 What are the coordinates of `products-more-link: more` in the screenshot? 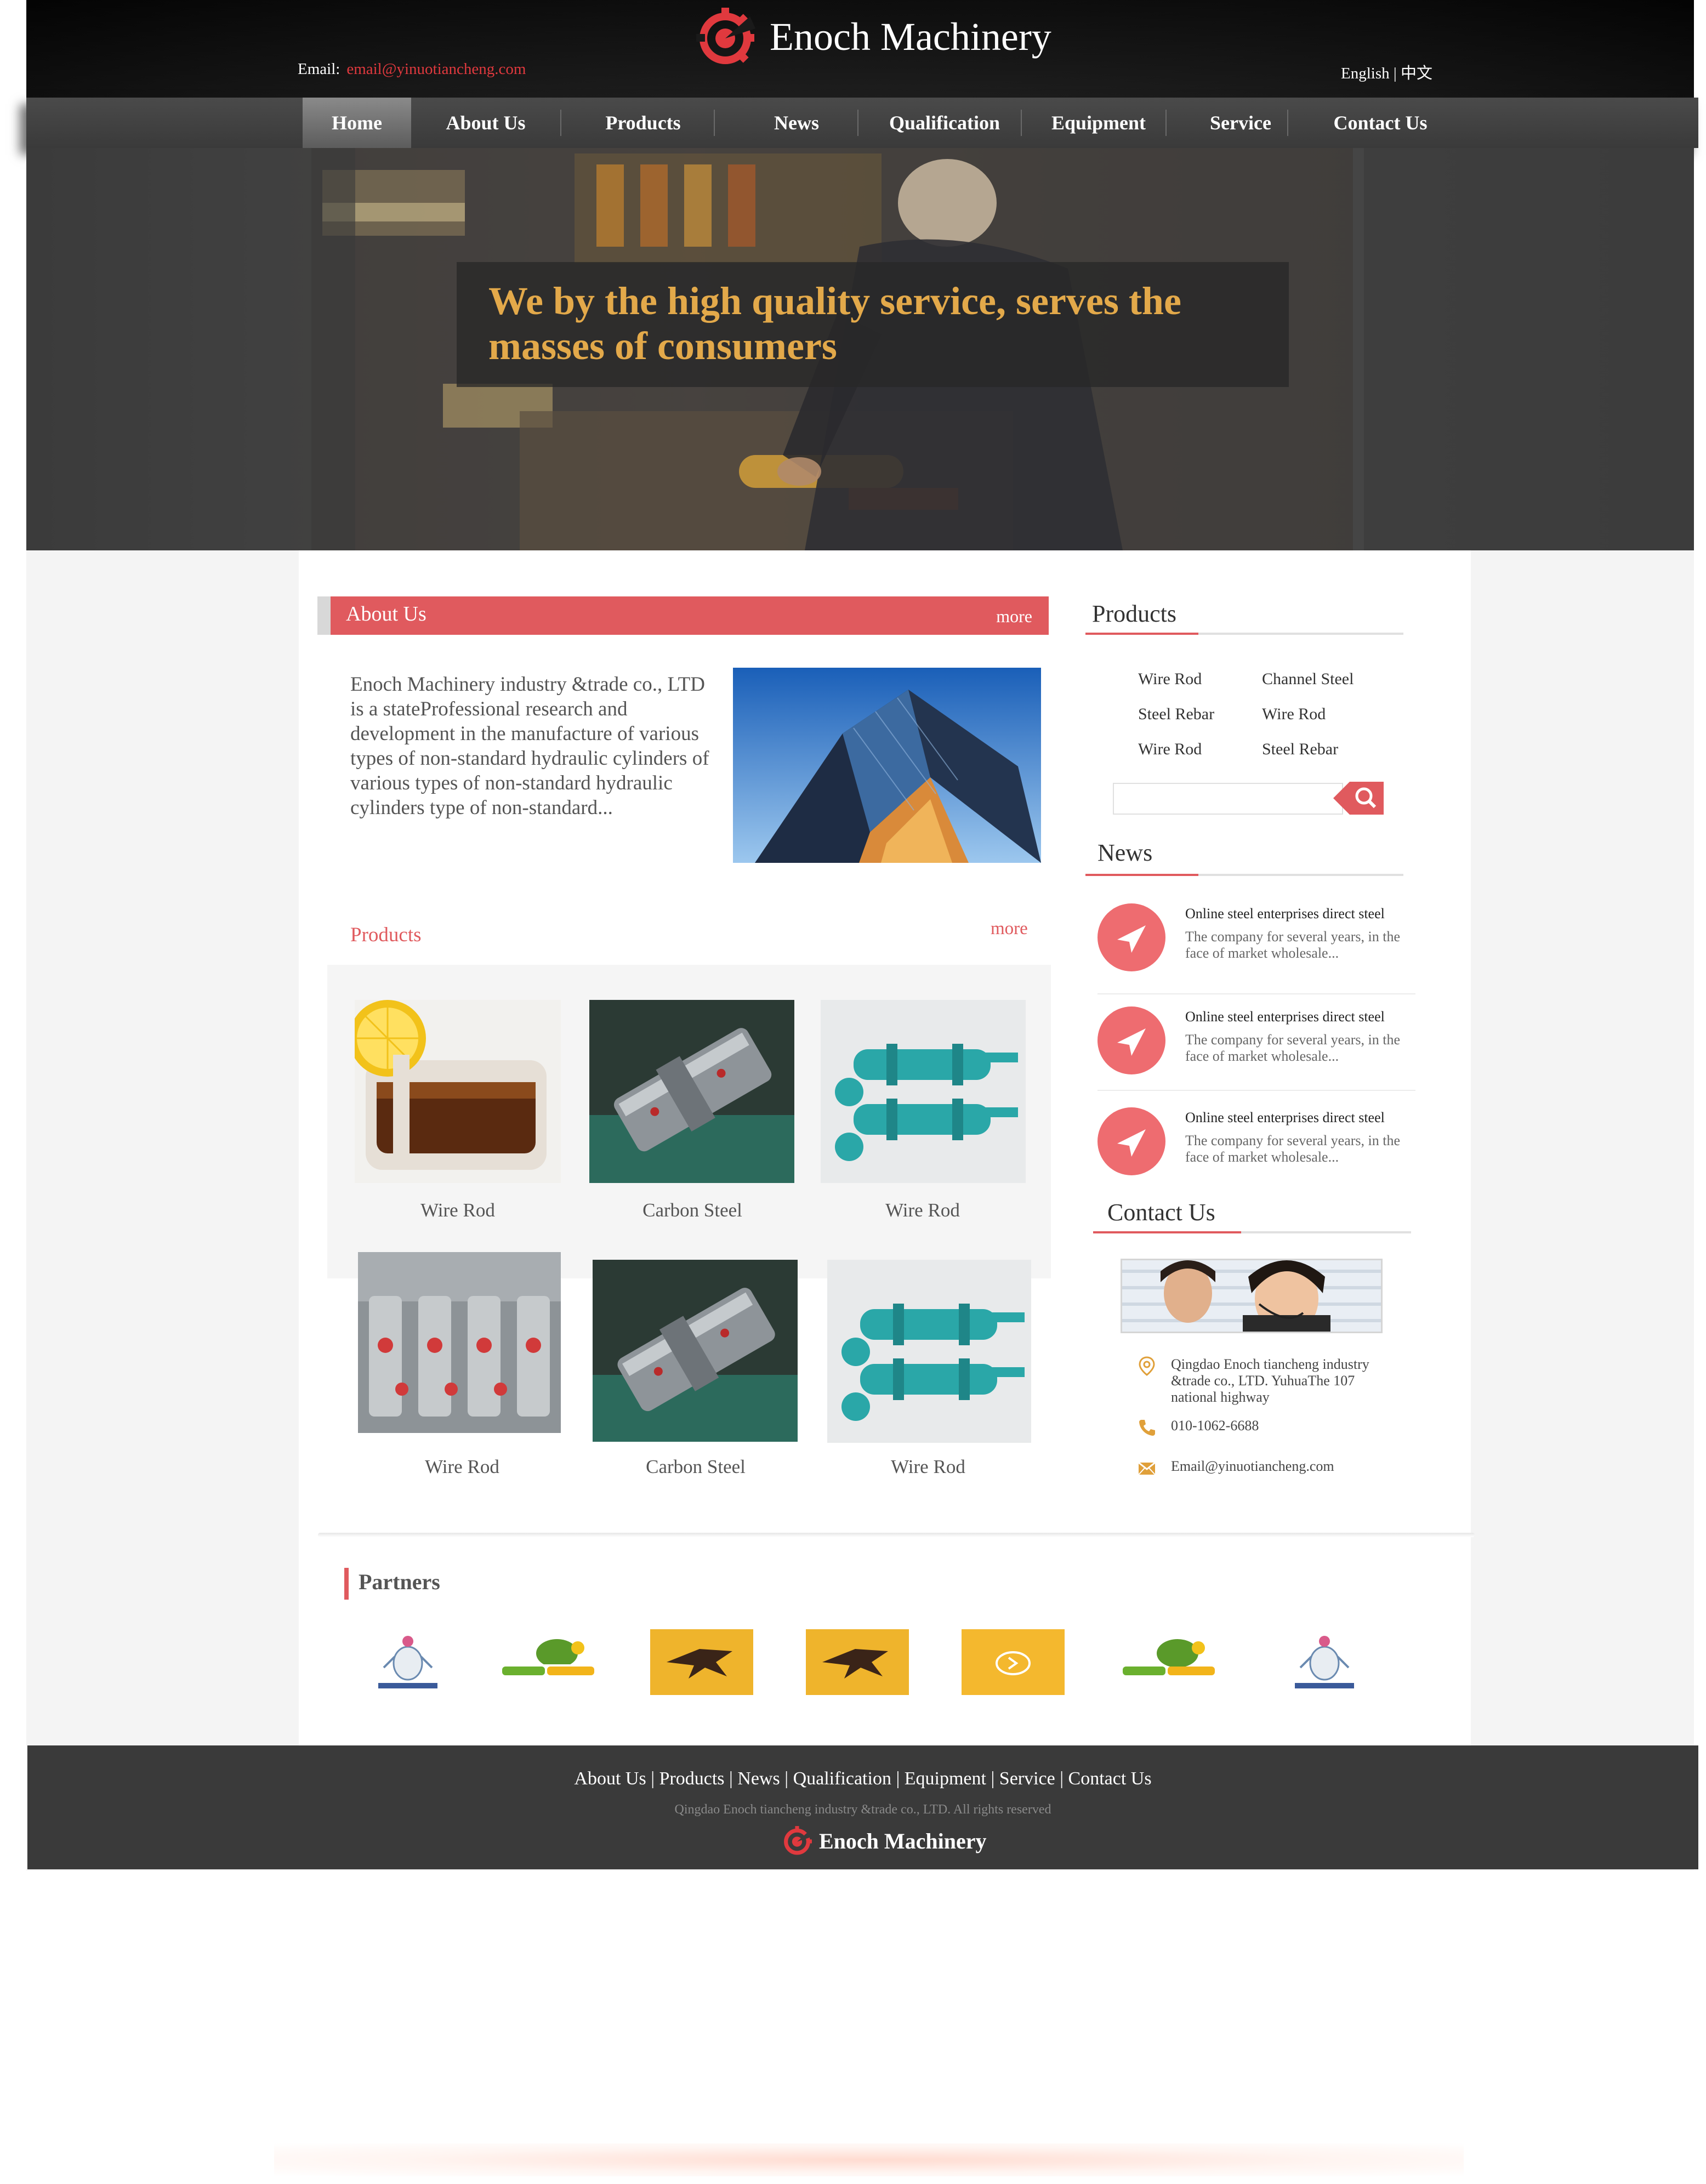 It's located at (1009, 929).